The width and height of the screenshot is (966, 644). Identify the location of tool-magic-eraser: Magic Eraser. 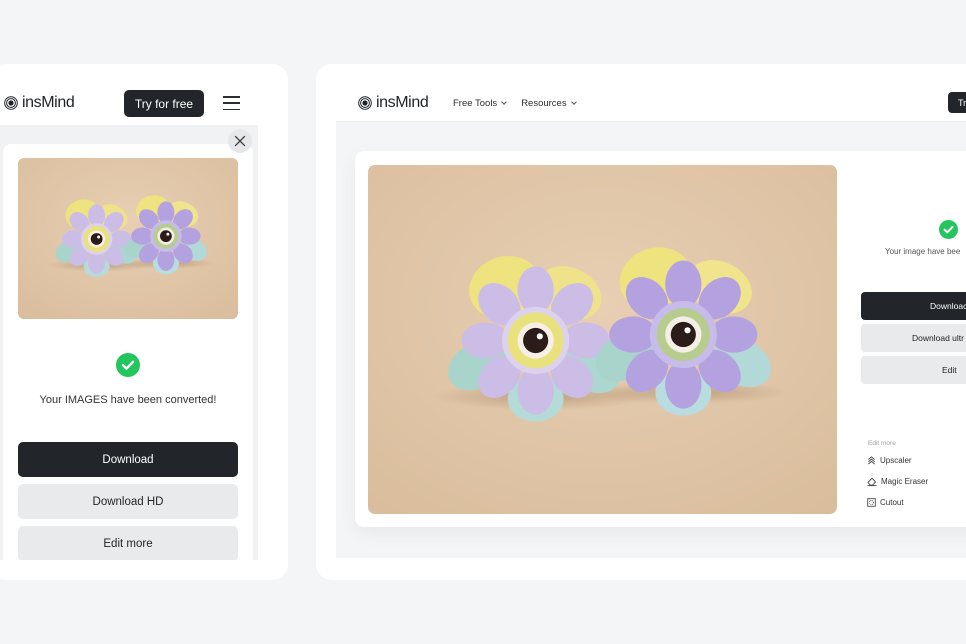
(897, 481).